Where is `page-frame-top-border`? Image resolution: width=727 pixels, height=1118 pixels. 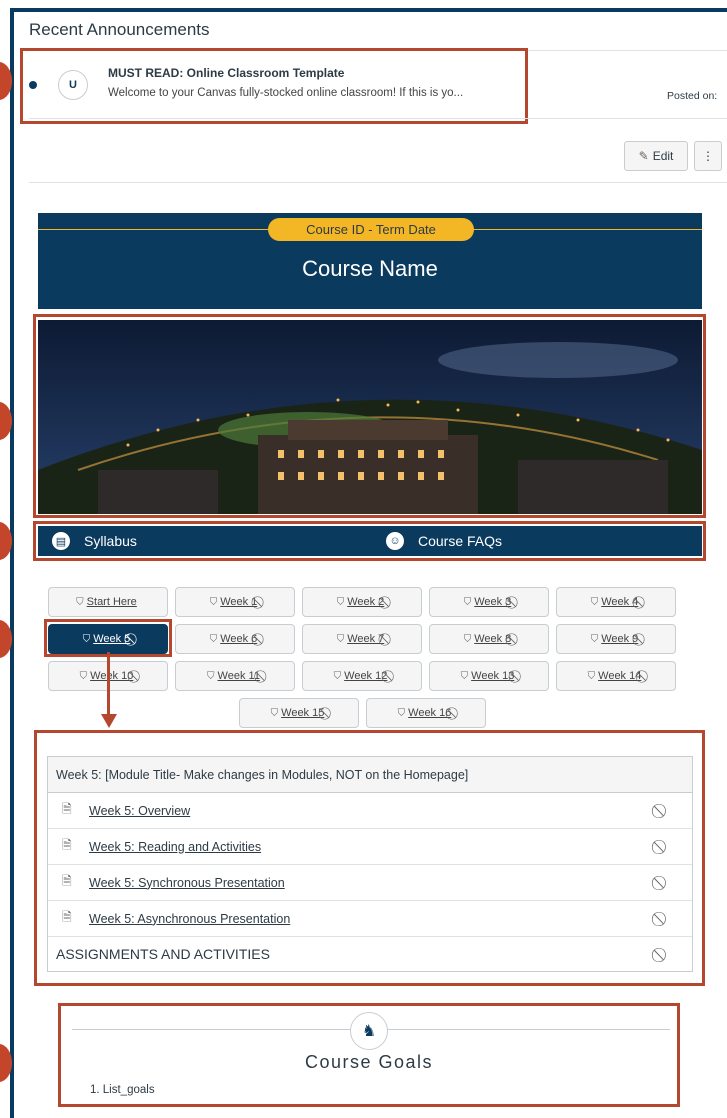 page-frame-top-border is located at coordinates (368, 10).